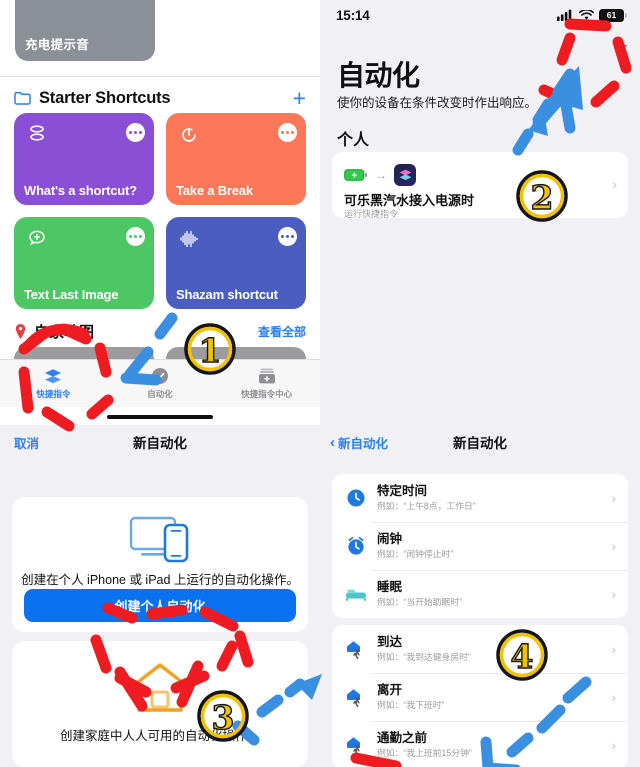 The height and width of the screenshot is (767, 640). Describe the element at coordinates (332, 442) in the screenshot. I see `chevron-left-icon: ‹` at that location.